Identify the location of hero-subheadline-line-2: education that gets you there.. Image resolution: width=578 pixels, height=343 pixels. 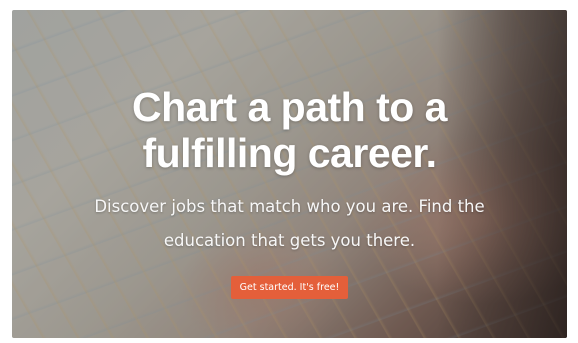
(289, 240).